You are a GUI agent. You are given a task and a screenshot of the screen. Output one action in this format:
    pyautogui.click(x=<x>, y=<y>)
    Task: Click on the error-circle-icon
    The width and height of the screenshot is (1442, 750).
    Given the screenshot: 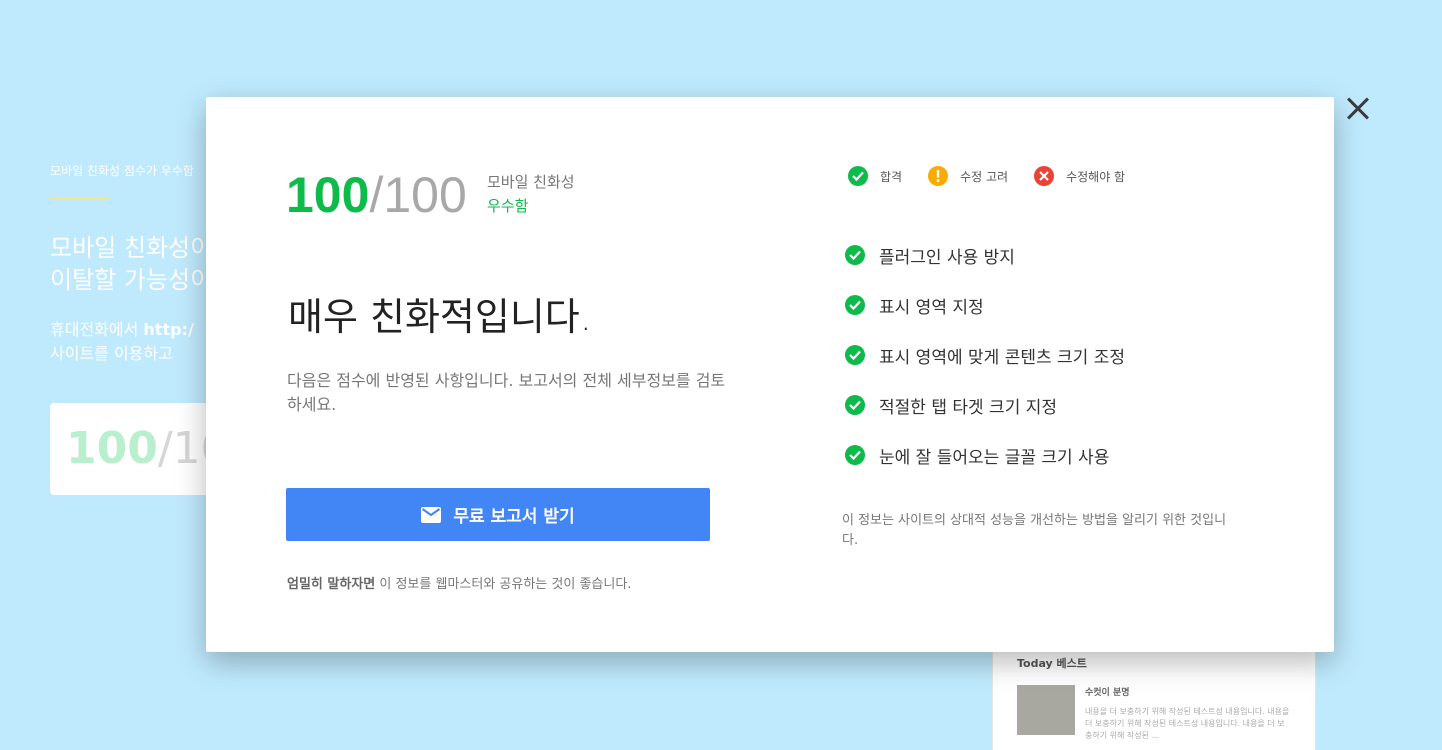 What is the action you would take?
    pyautogui.click(x=1044, y=176)
    